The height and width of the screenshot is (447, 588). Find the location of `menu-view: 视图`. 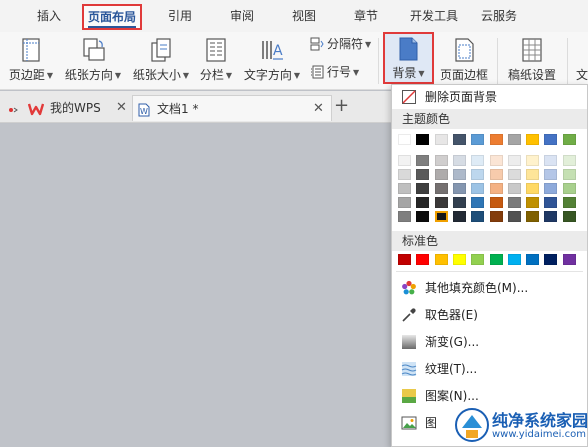

menu-view: 视图 is located at coordinates (304, 16).